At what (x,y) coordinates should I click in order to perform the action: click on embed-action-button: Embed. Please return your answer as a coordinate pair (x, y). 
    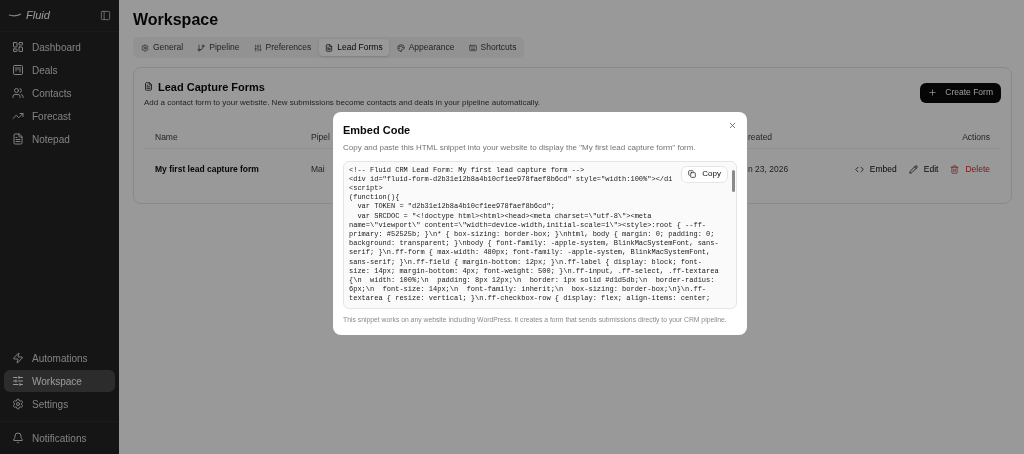
    Looking at the image, I should click on (875, 169).